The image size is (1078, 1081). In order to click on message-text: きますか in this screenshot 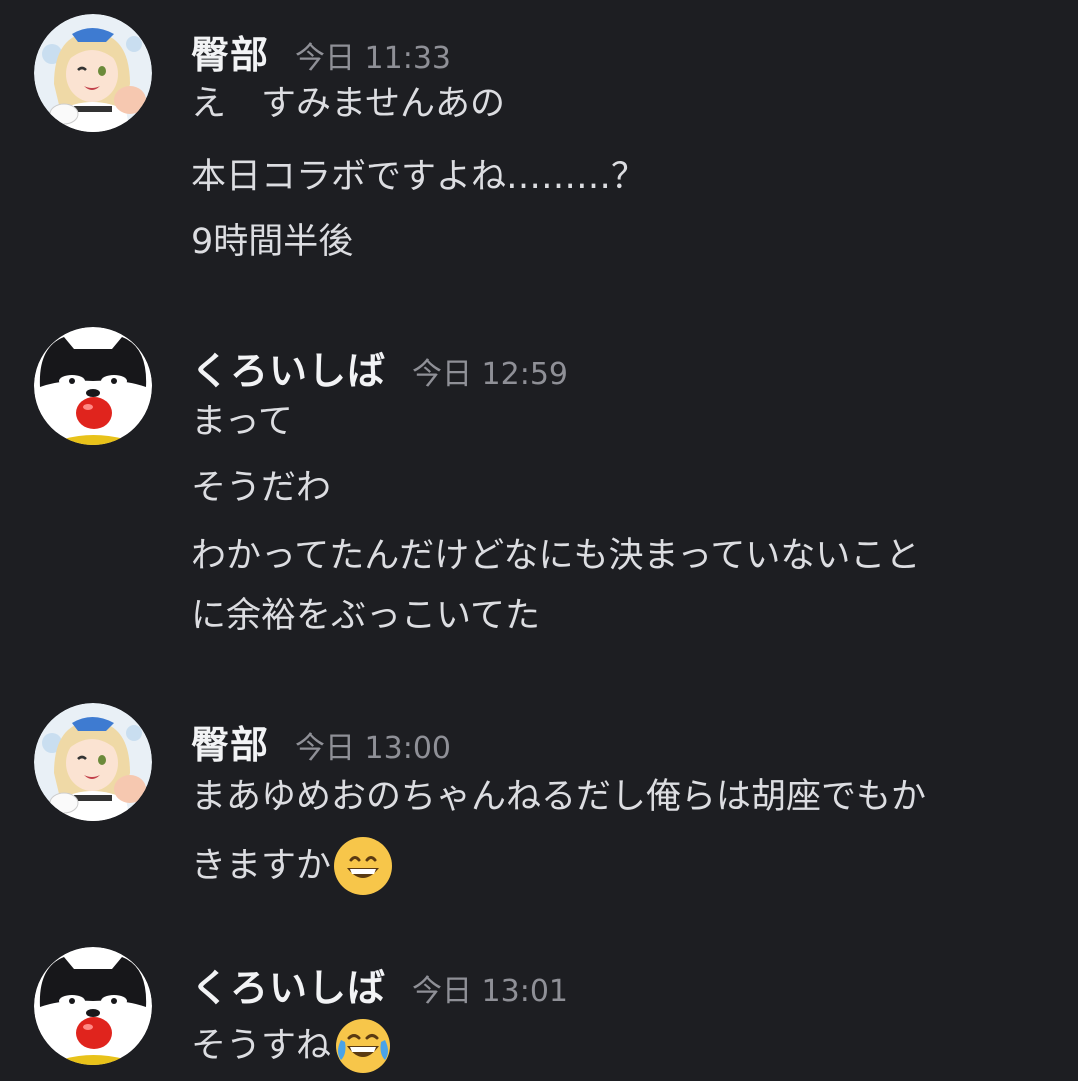, I will do `click(292, 866)`.